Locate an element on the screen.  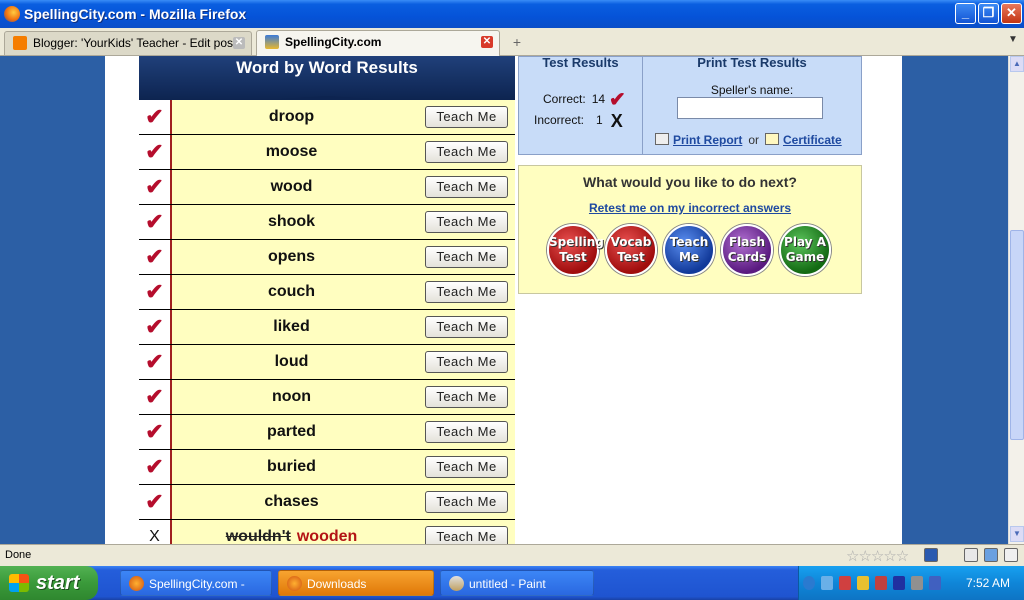
vertical-scrollbar: ▲ ▼ is located at coordinates (1016, 300).